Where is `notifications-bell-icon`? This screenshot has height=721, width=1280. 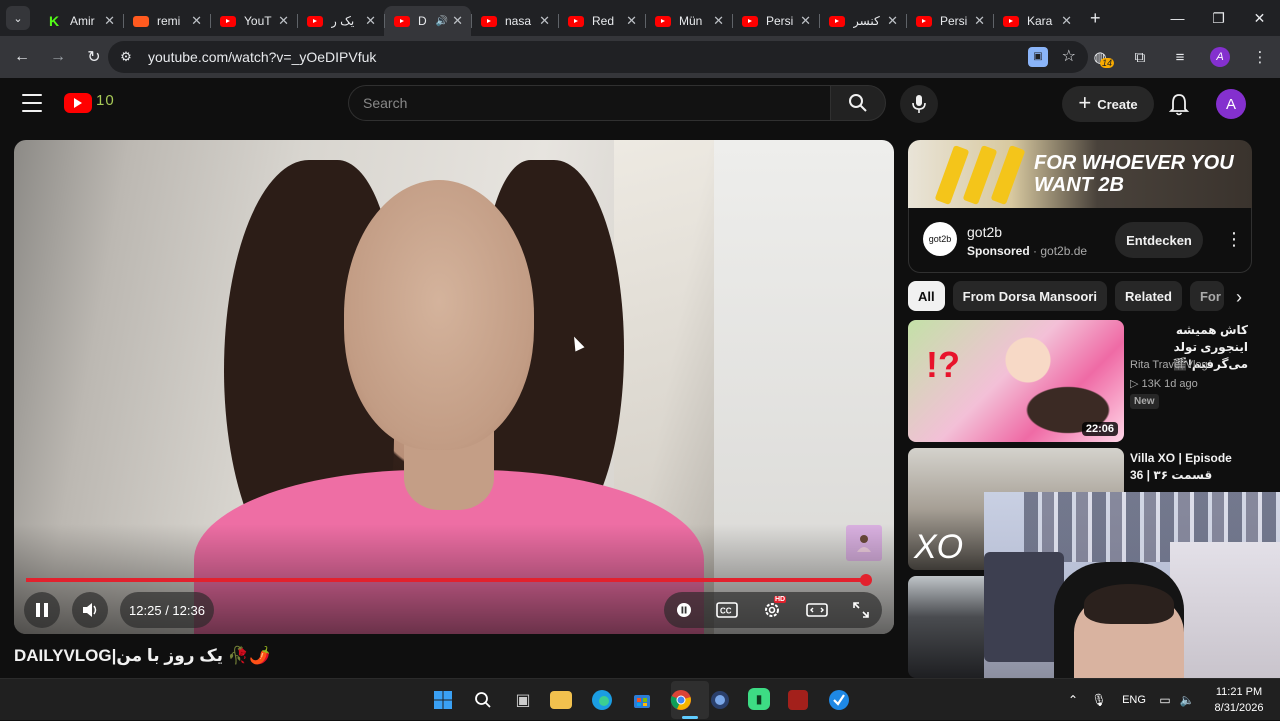
notifications-bell-icon is located at coordinates (1179, 105).